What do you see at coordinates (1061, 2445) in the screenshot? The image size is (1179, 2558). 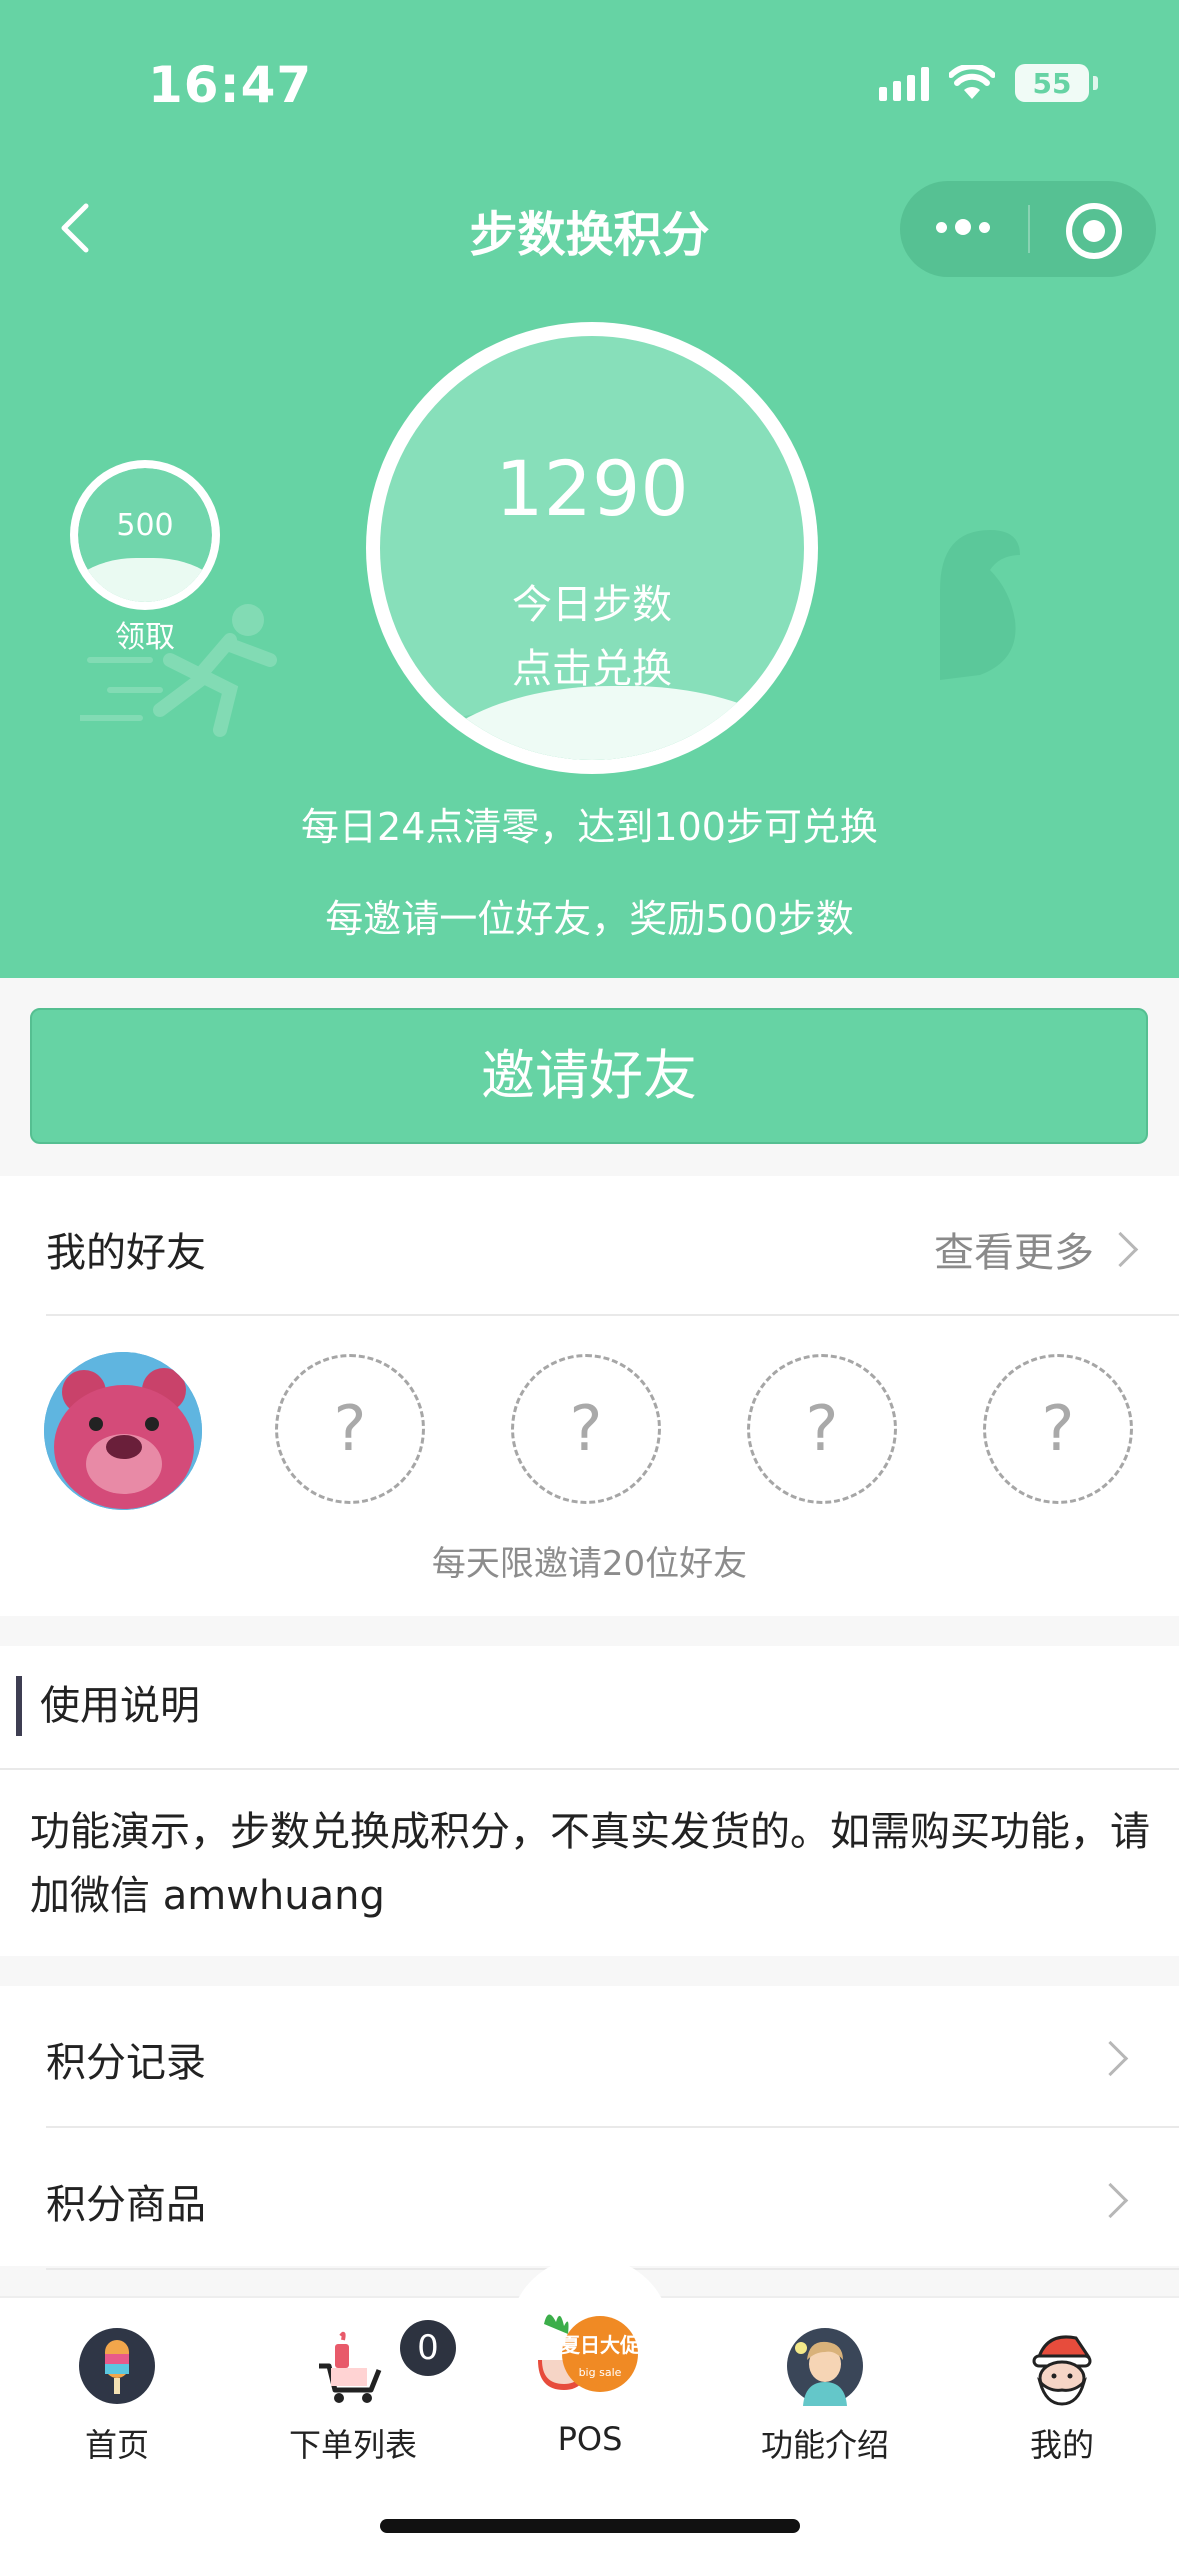 I see `tab-label: 我的` at bounding box center [1061, 2445].